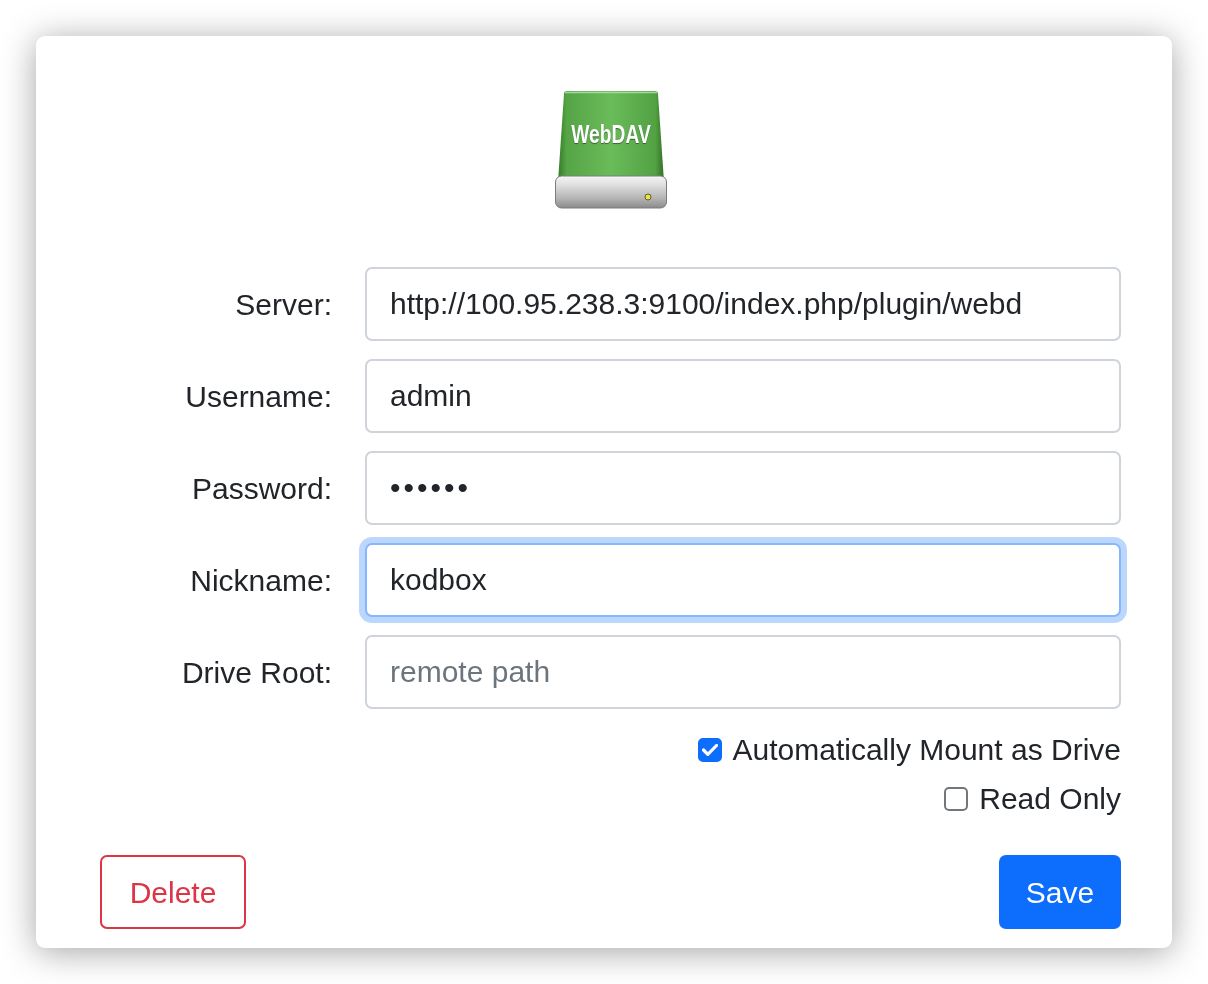 This screenshot has width=1208, height=984. Describe the element at coordinates (1050, 799) in the screenshot. I see `checkbox-label: Read Only` at that location.